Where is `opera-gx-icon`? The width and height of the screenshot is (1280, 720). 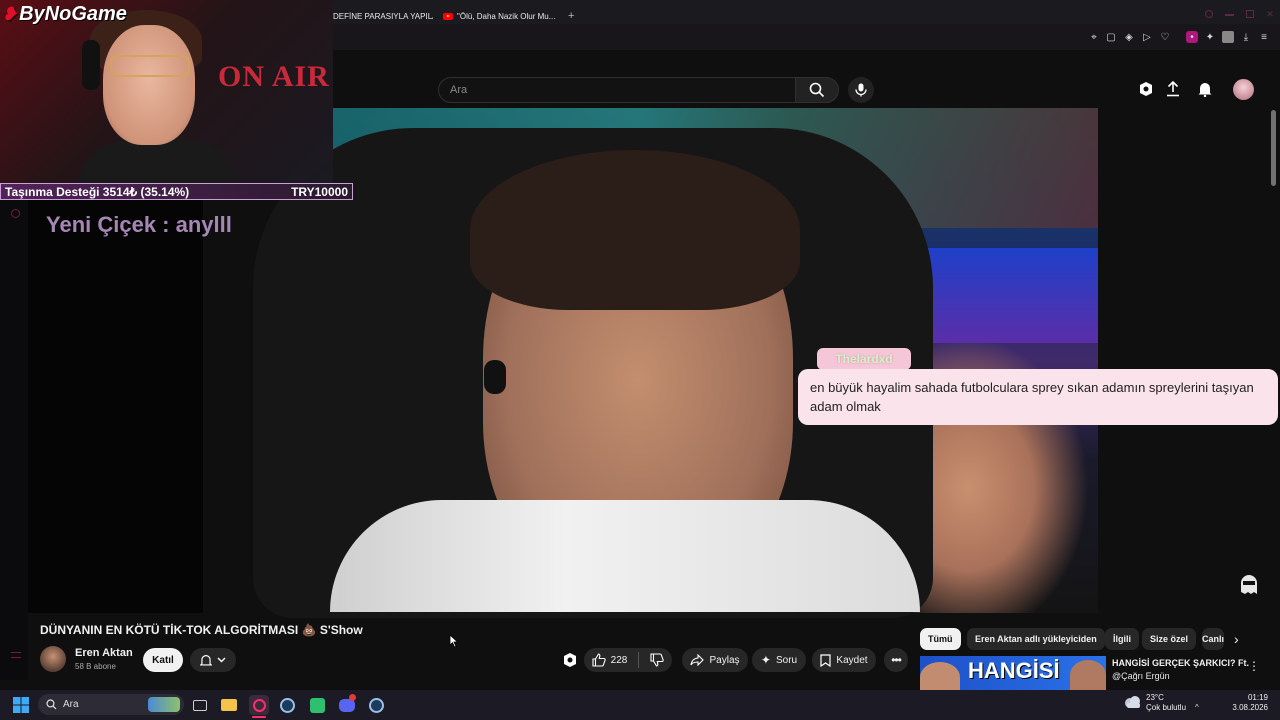
opera-gx-icon is located at coordinates (259, 705).